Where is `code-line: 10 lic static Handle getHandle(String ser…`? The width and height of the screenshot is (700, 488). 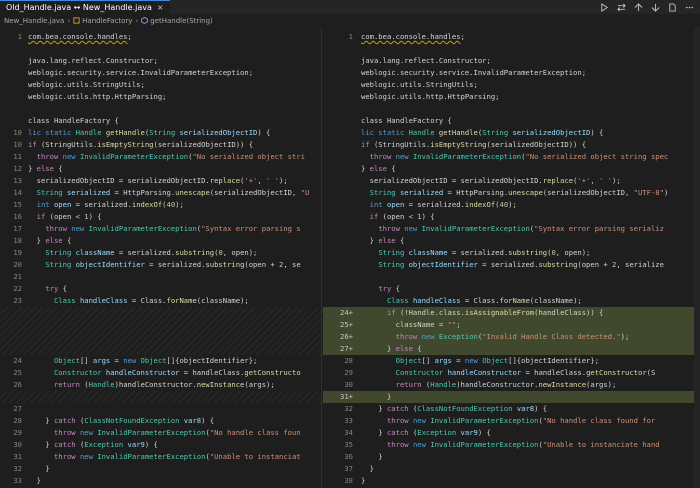
code-line: 10 lic static Handle getHandle(String ser… is located at coordinates (160, 133).